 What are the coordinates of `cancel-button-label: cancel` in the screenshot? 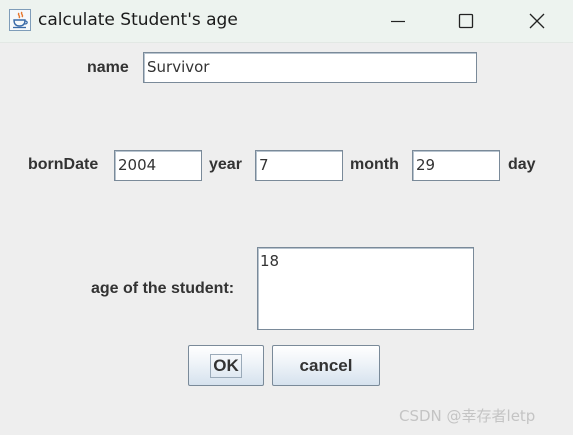 It's located at (326, 365).